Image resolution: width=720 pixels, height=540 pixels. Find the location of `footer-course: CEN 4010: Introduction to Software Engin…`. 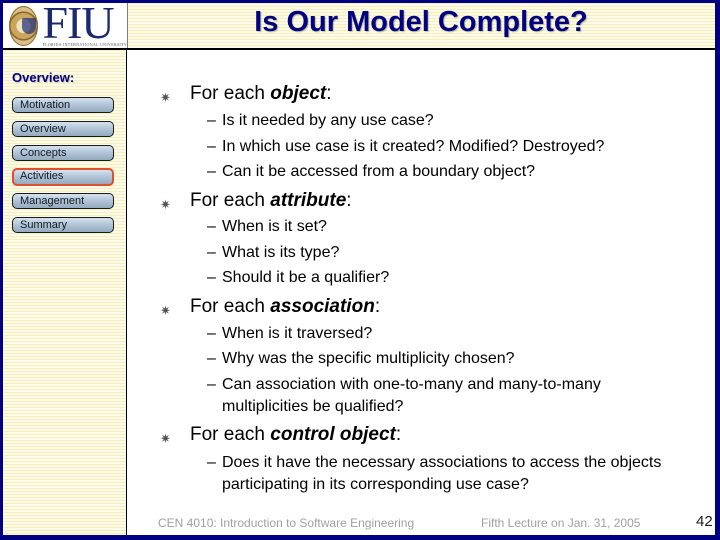

footer-course: CEN 4010: Introduction to Software Engin… is located at coordinates (286, 523).